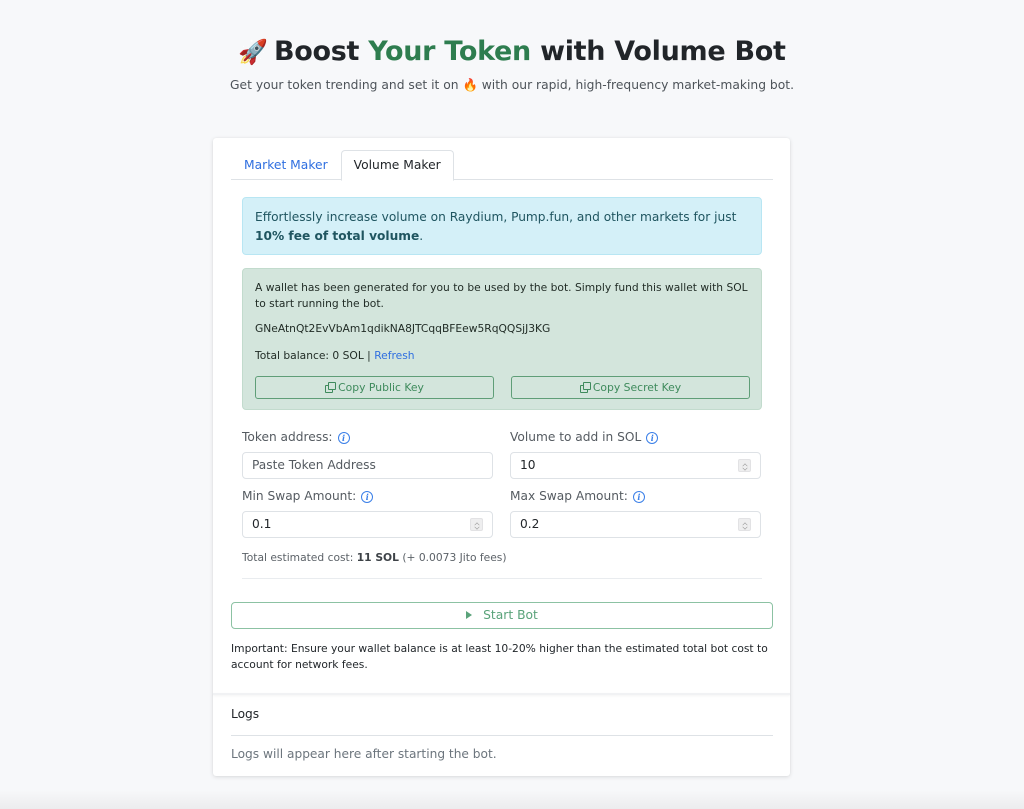 This screenshot has height=809, width=1024. I want to click on wallet-balance: Total balance: 0 SOL | Refresh, so click(335, 355).